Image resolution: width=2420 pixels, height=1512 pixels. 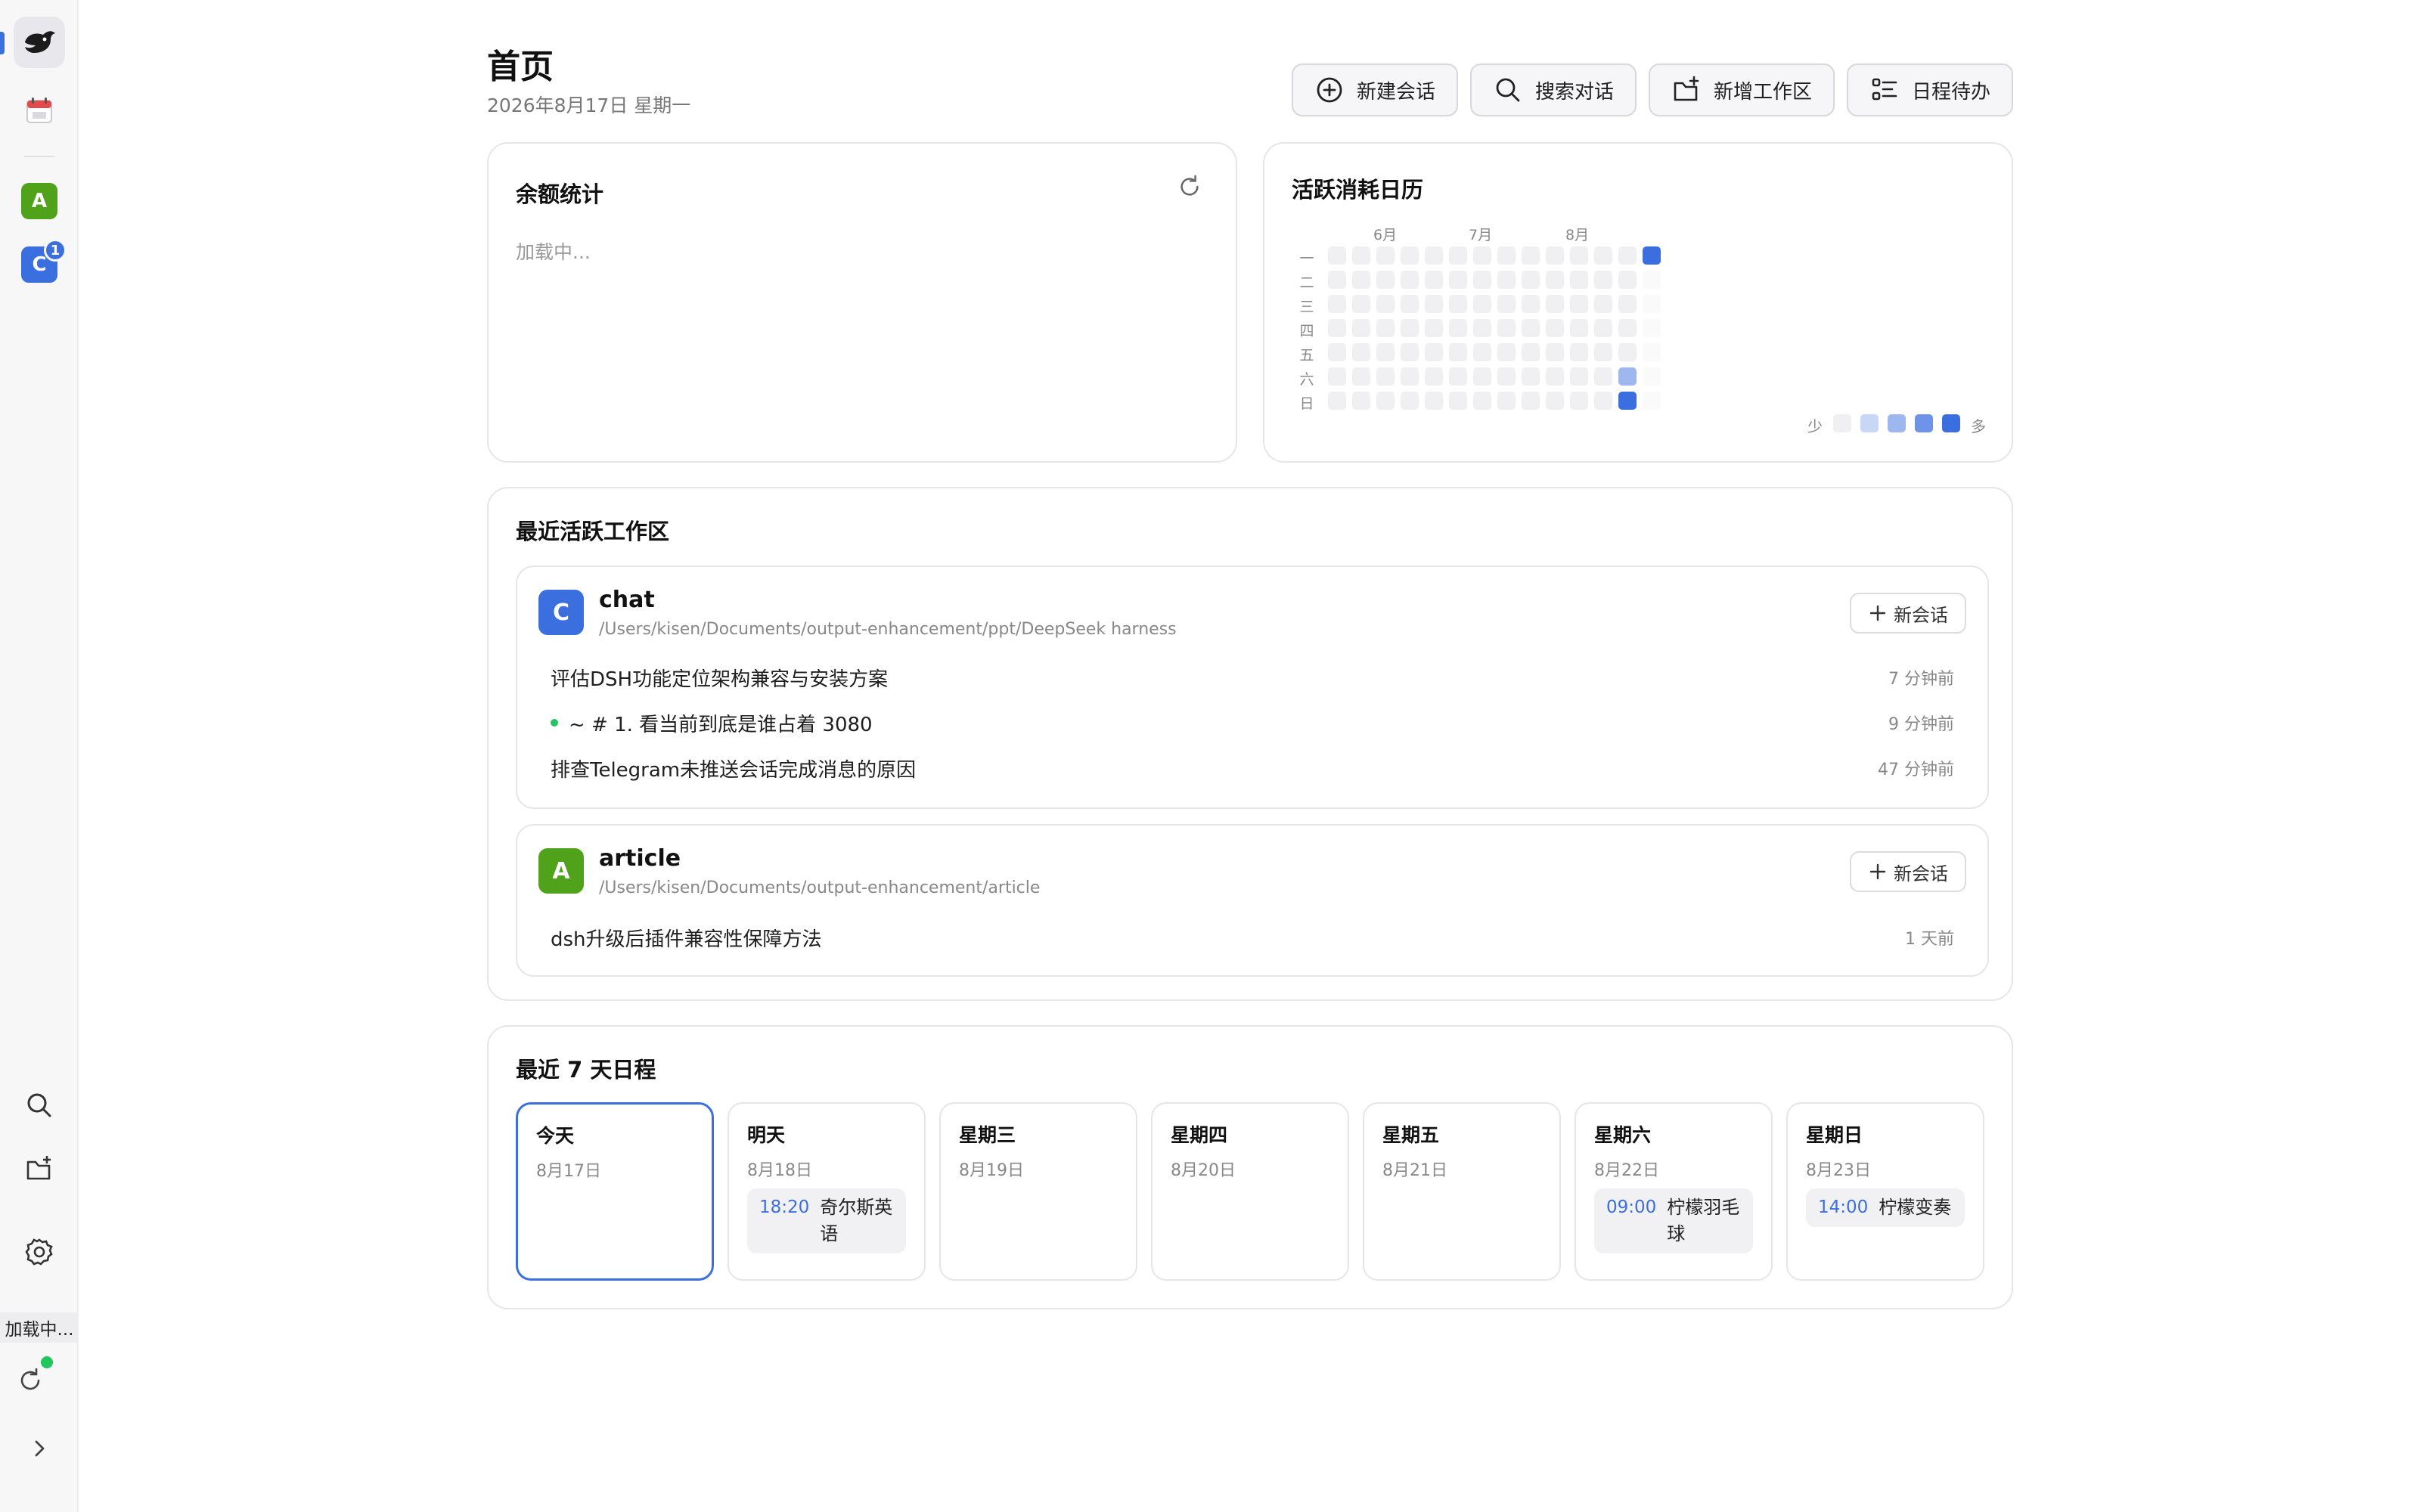 What do you see at coordinates (47, 1362) in the screenshot?
I see `connection-status-dot` at bounding box center [47, 1362].